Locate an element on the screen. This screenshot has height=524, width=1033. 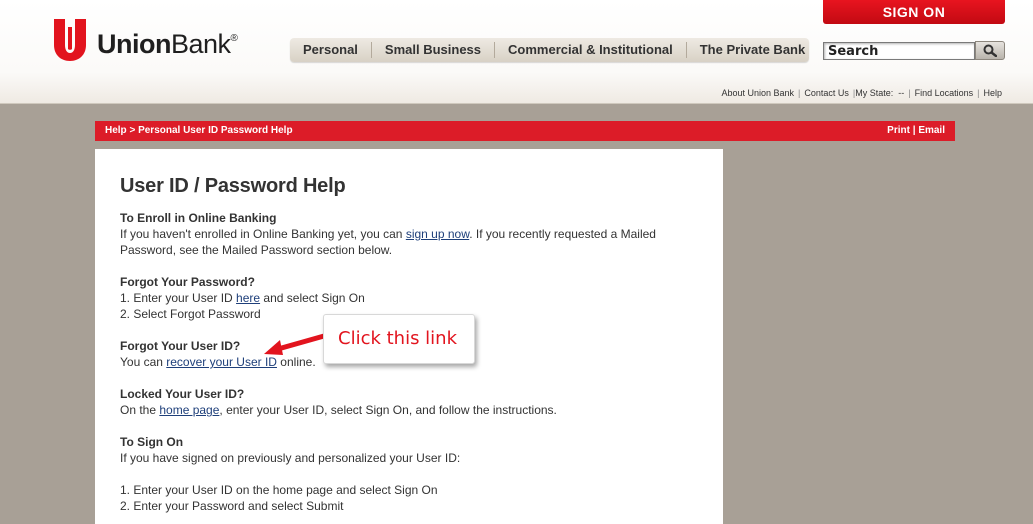
section-heading: Forgot Your Password? is located at coordinates (187, 282).